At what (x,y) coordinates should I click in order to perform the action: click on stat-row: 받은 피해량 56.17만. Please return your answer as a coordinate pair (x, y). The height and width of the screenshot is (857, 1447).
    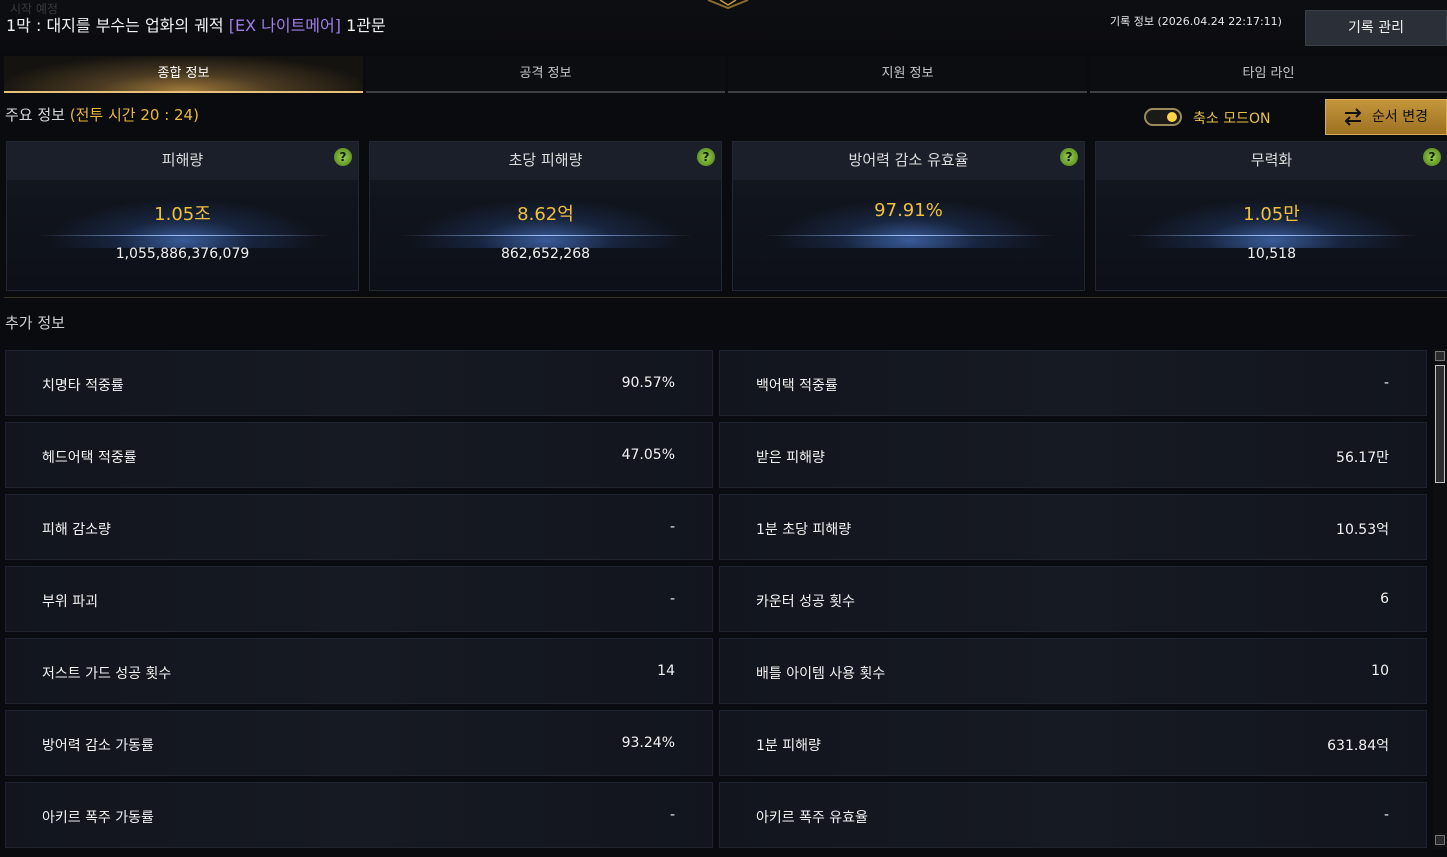
    Looking at the image, I should click on (1073, 455).